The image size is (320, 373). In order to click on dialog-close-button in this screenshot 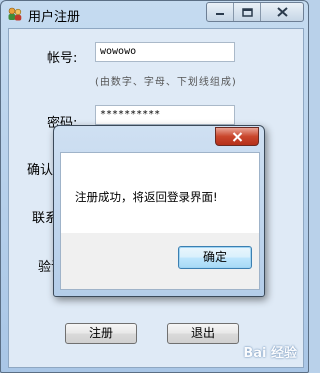, I will do `click(237, 136)`.